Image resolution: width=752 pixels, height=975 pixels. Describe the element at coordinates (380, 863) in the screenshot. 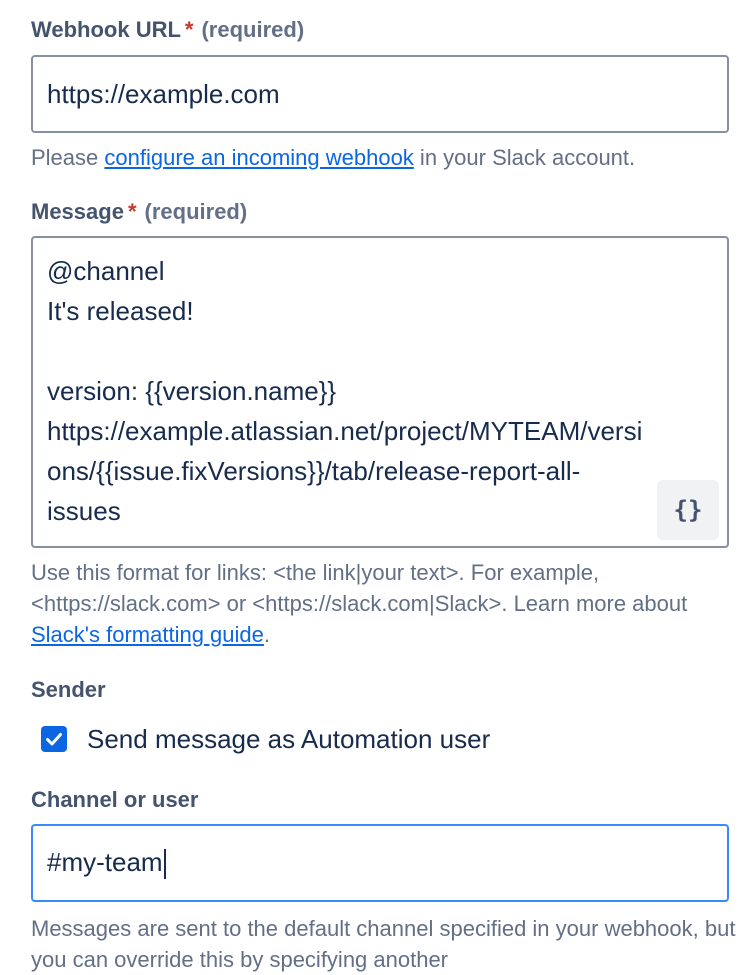

I see `channel-input: #my-team` at that location.